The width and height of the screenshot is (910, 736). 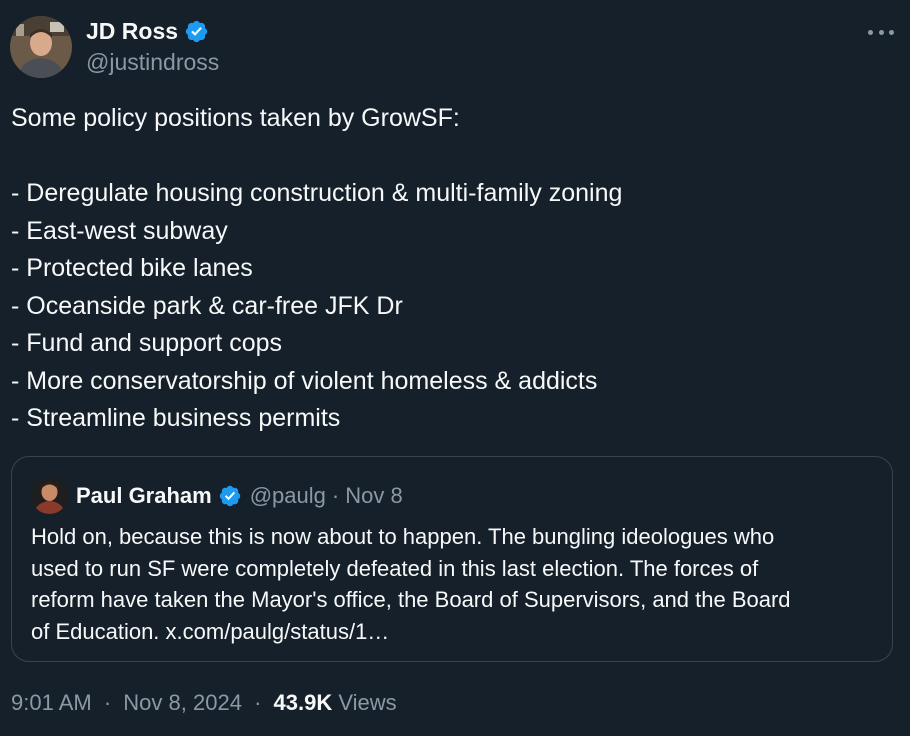 I want to click on tweet-line: - Fund and support cops, so click(x=146, y=343).